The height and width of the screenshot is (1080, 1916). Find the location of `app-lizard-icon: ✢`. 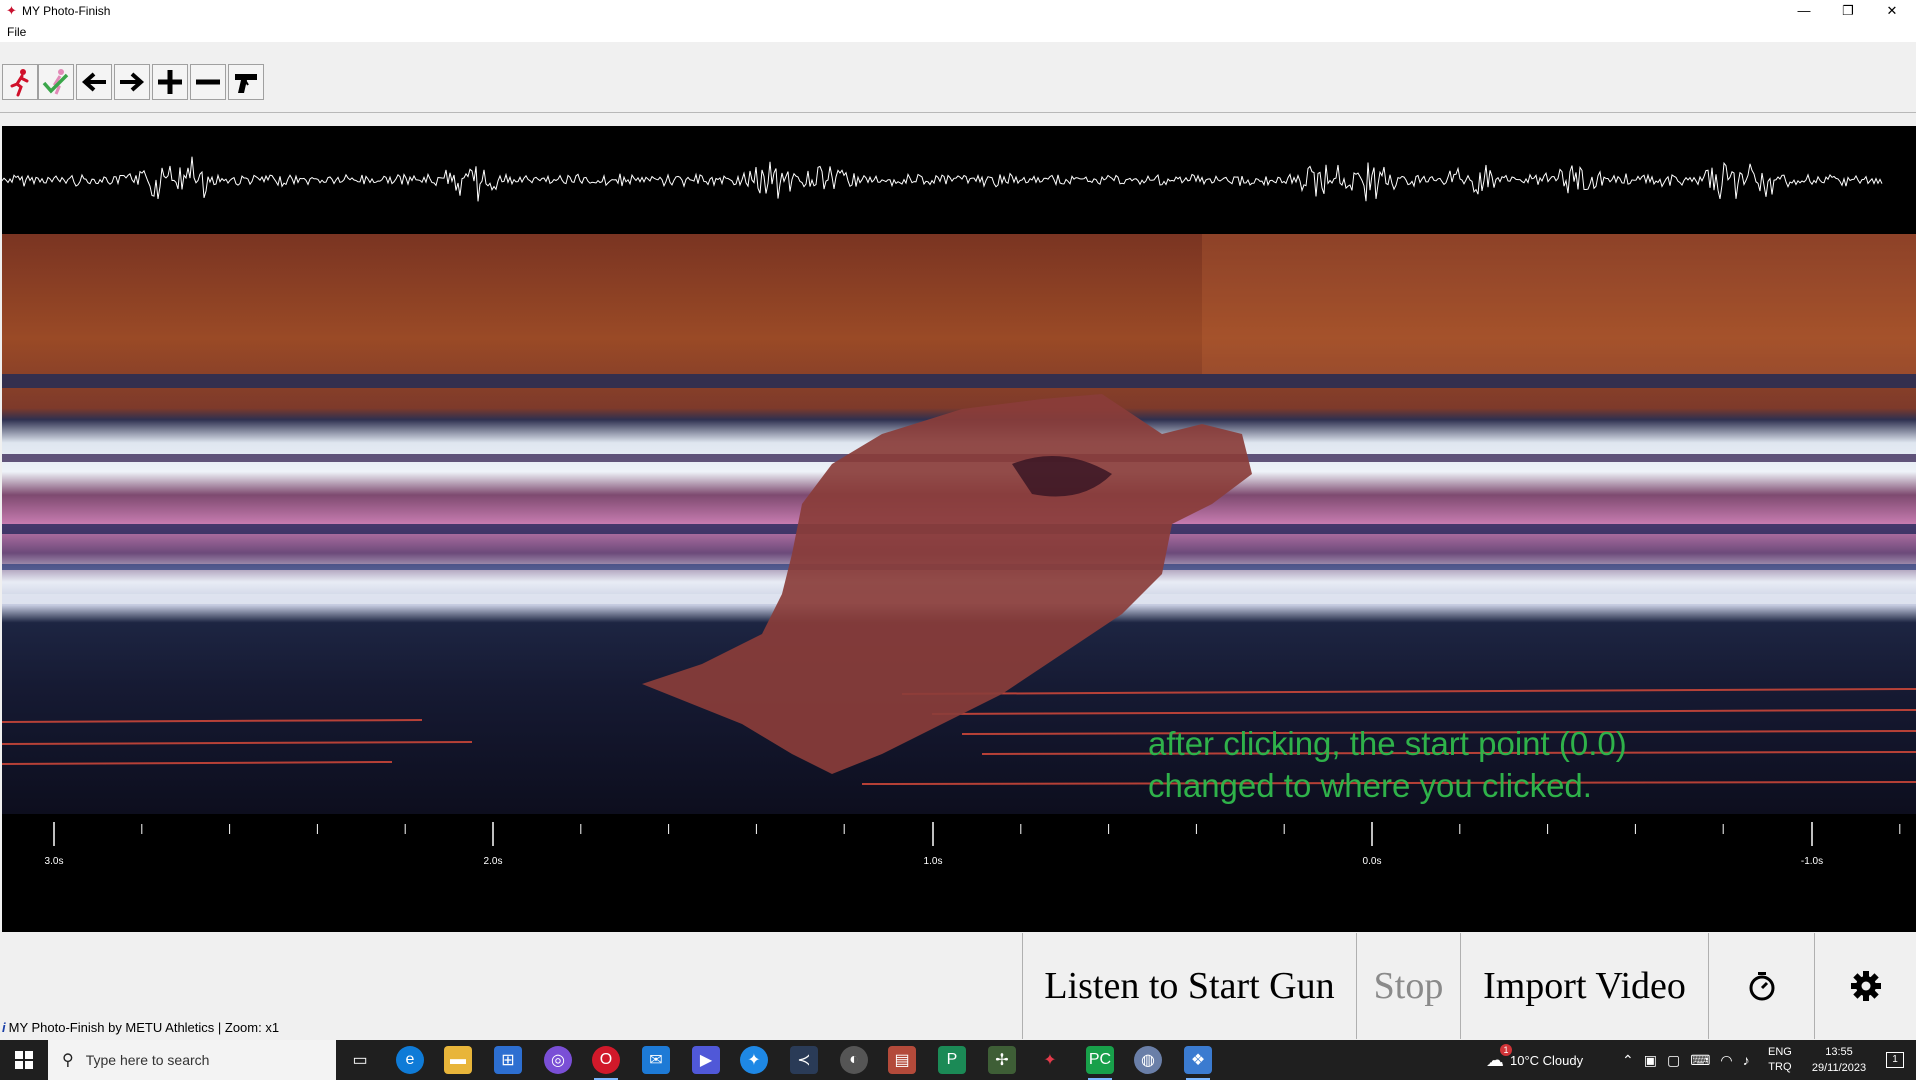

app-lizard-icon: ✢ is located at coordinates (1002, 1060).